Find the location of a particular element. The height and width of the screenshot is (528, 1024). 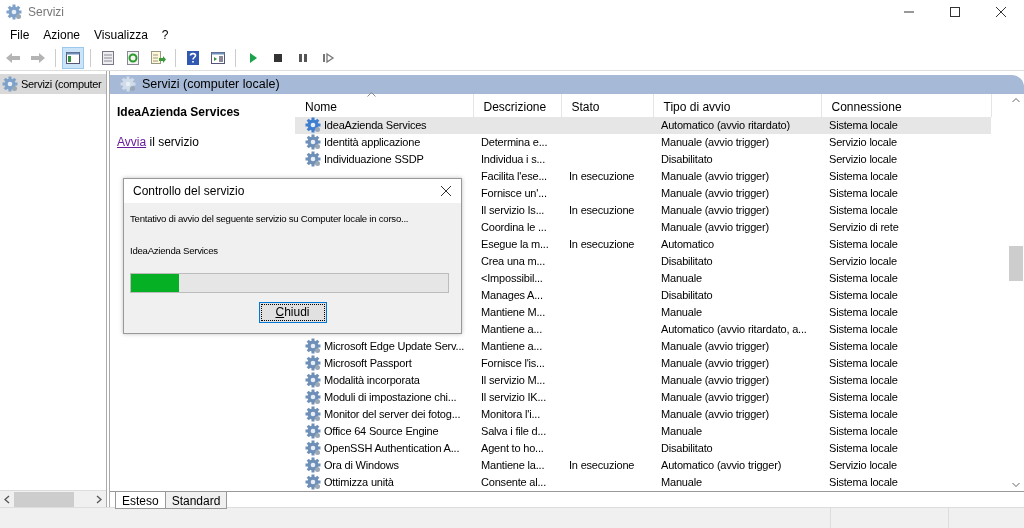

window-title: Servizi is located at coordinates (46, 12).